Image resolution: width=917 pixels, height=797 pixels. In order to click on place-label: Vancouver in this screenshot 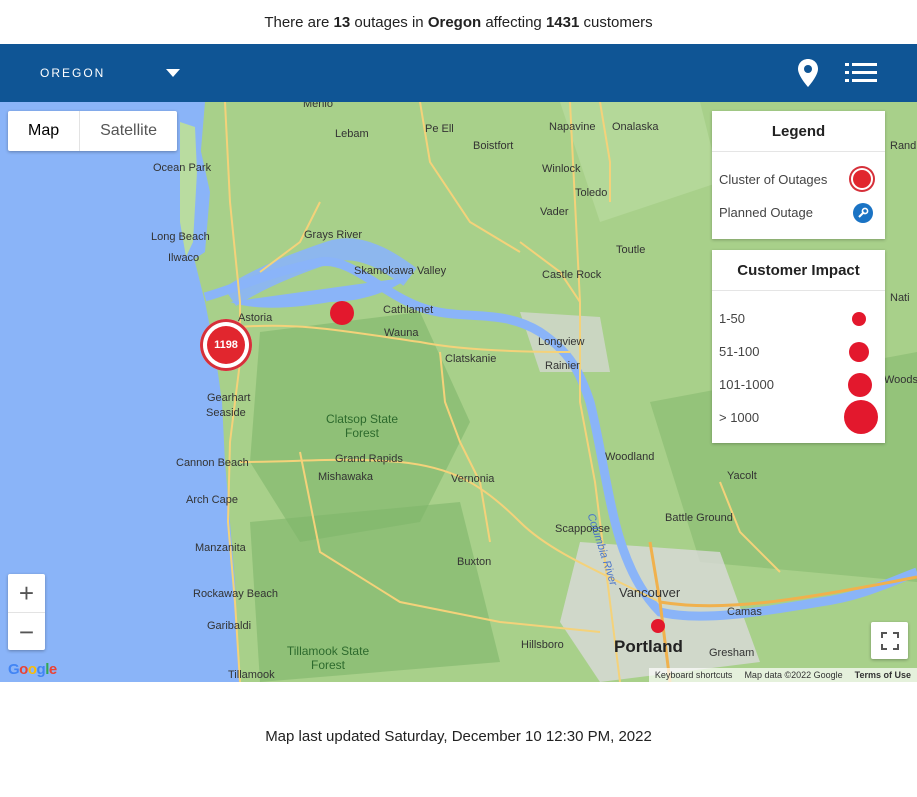, I will do `click(650, 592)`.